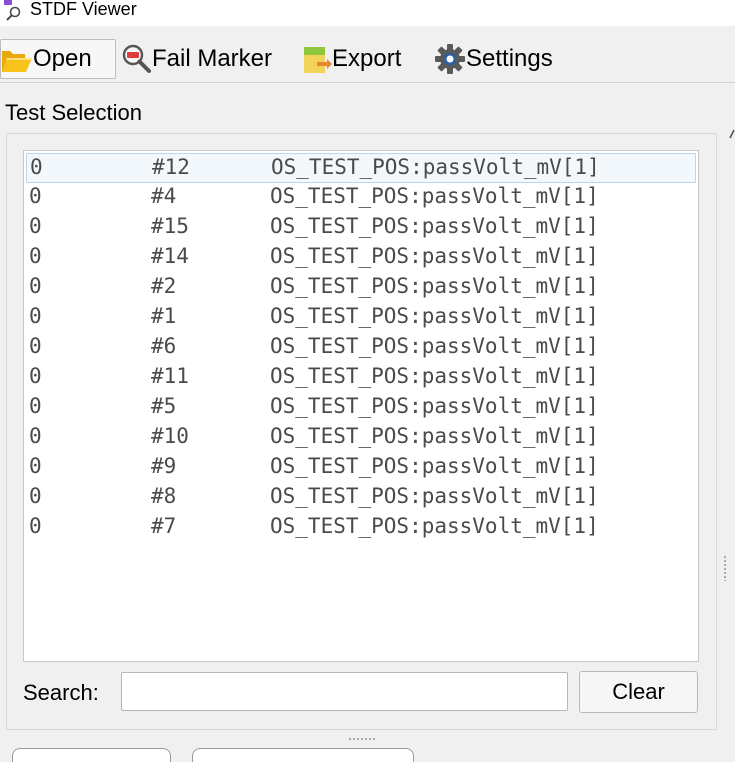  I want to click on list-item: 0 #2 OS_TEST_POS:passVolt_mV[1], so click(361, 288).